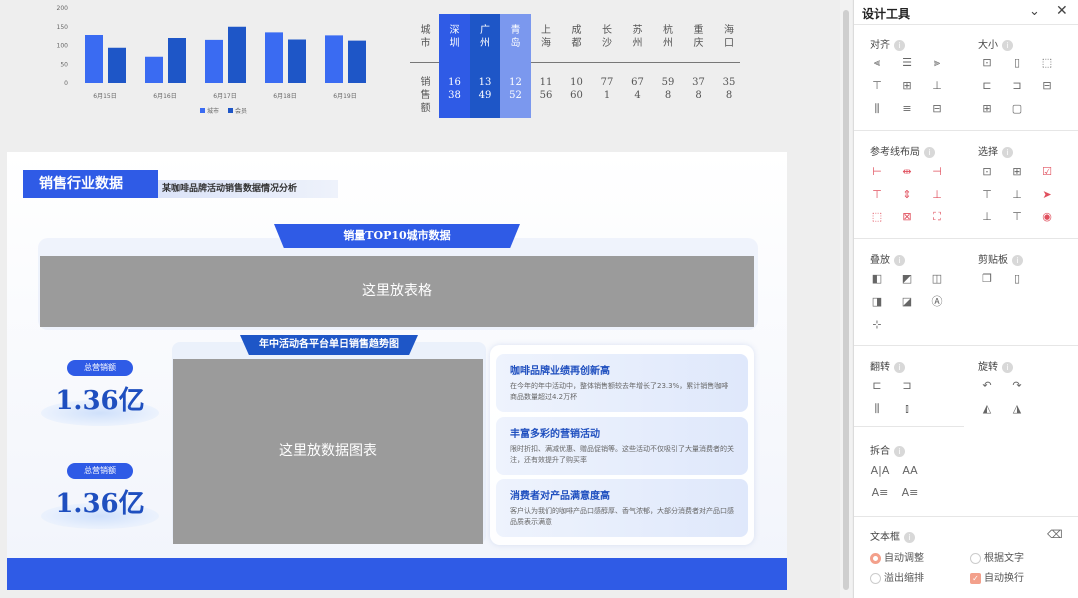  What do you see at coordinates (937, 86) in the screenshot?
I see `align-bottom-icon: ⊥` at bounding box center [937, 86].